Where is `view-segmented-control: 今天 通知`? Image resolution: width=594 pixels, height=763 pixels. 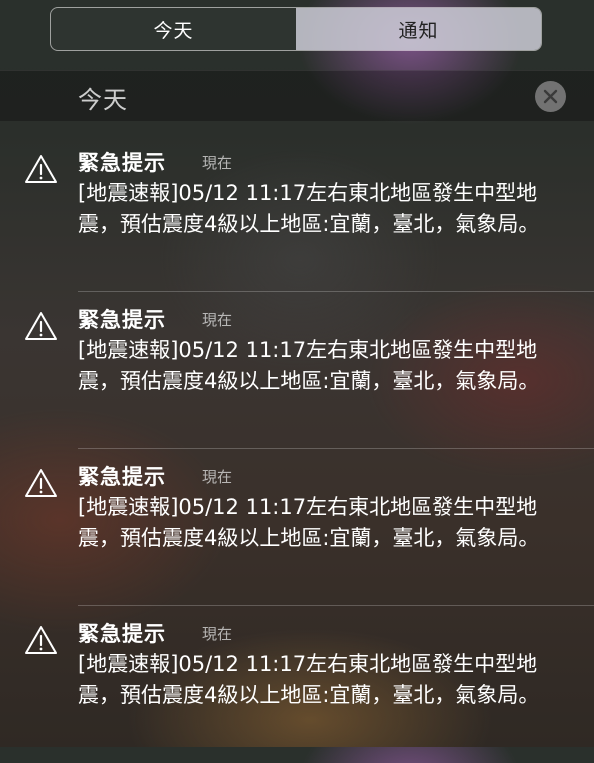 view-segmented-control: 今天 通知 is located at coordinates (296, 29).